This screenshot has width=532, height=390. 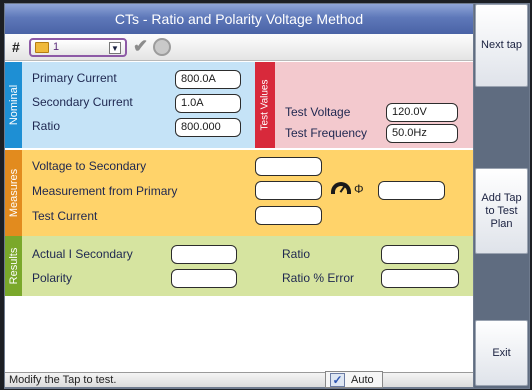 I want to click on results-tab: Results, so click(x=13, y=266).